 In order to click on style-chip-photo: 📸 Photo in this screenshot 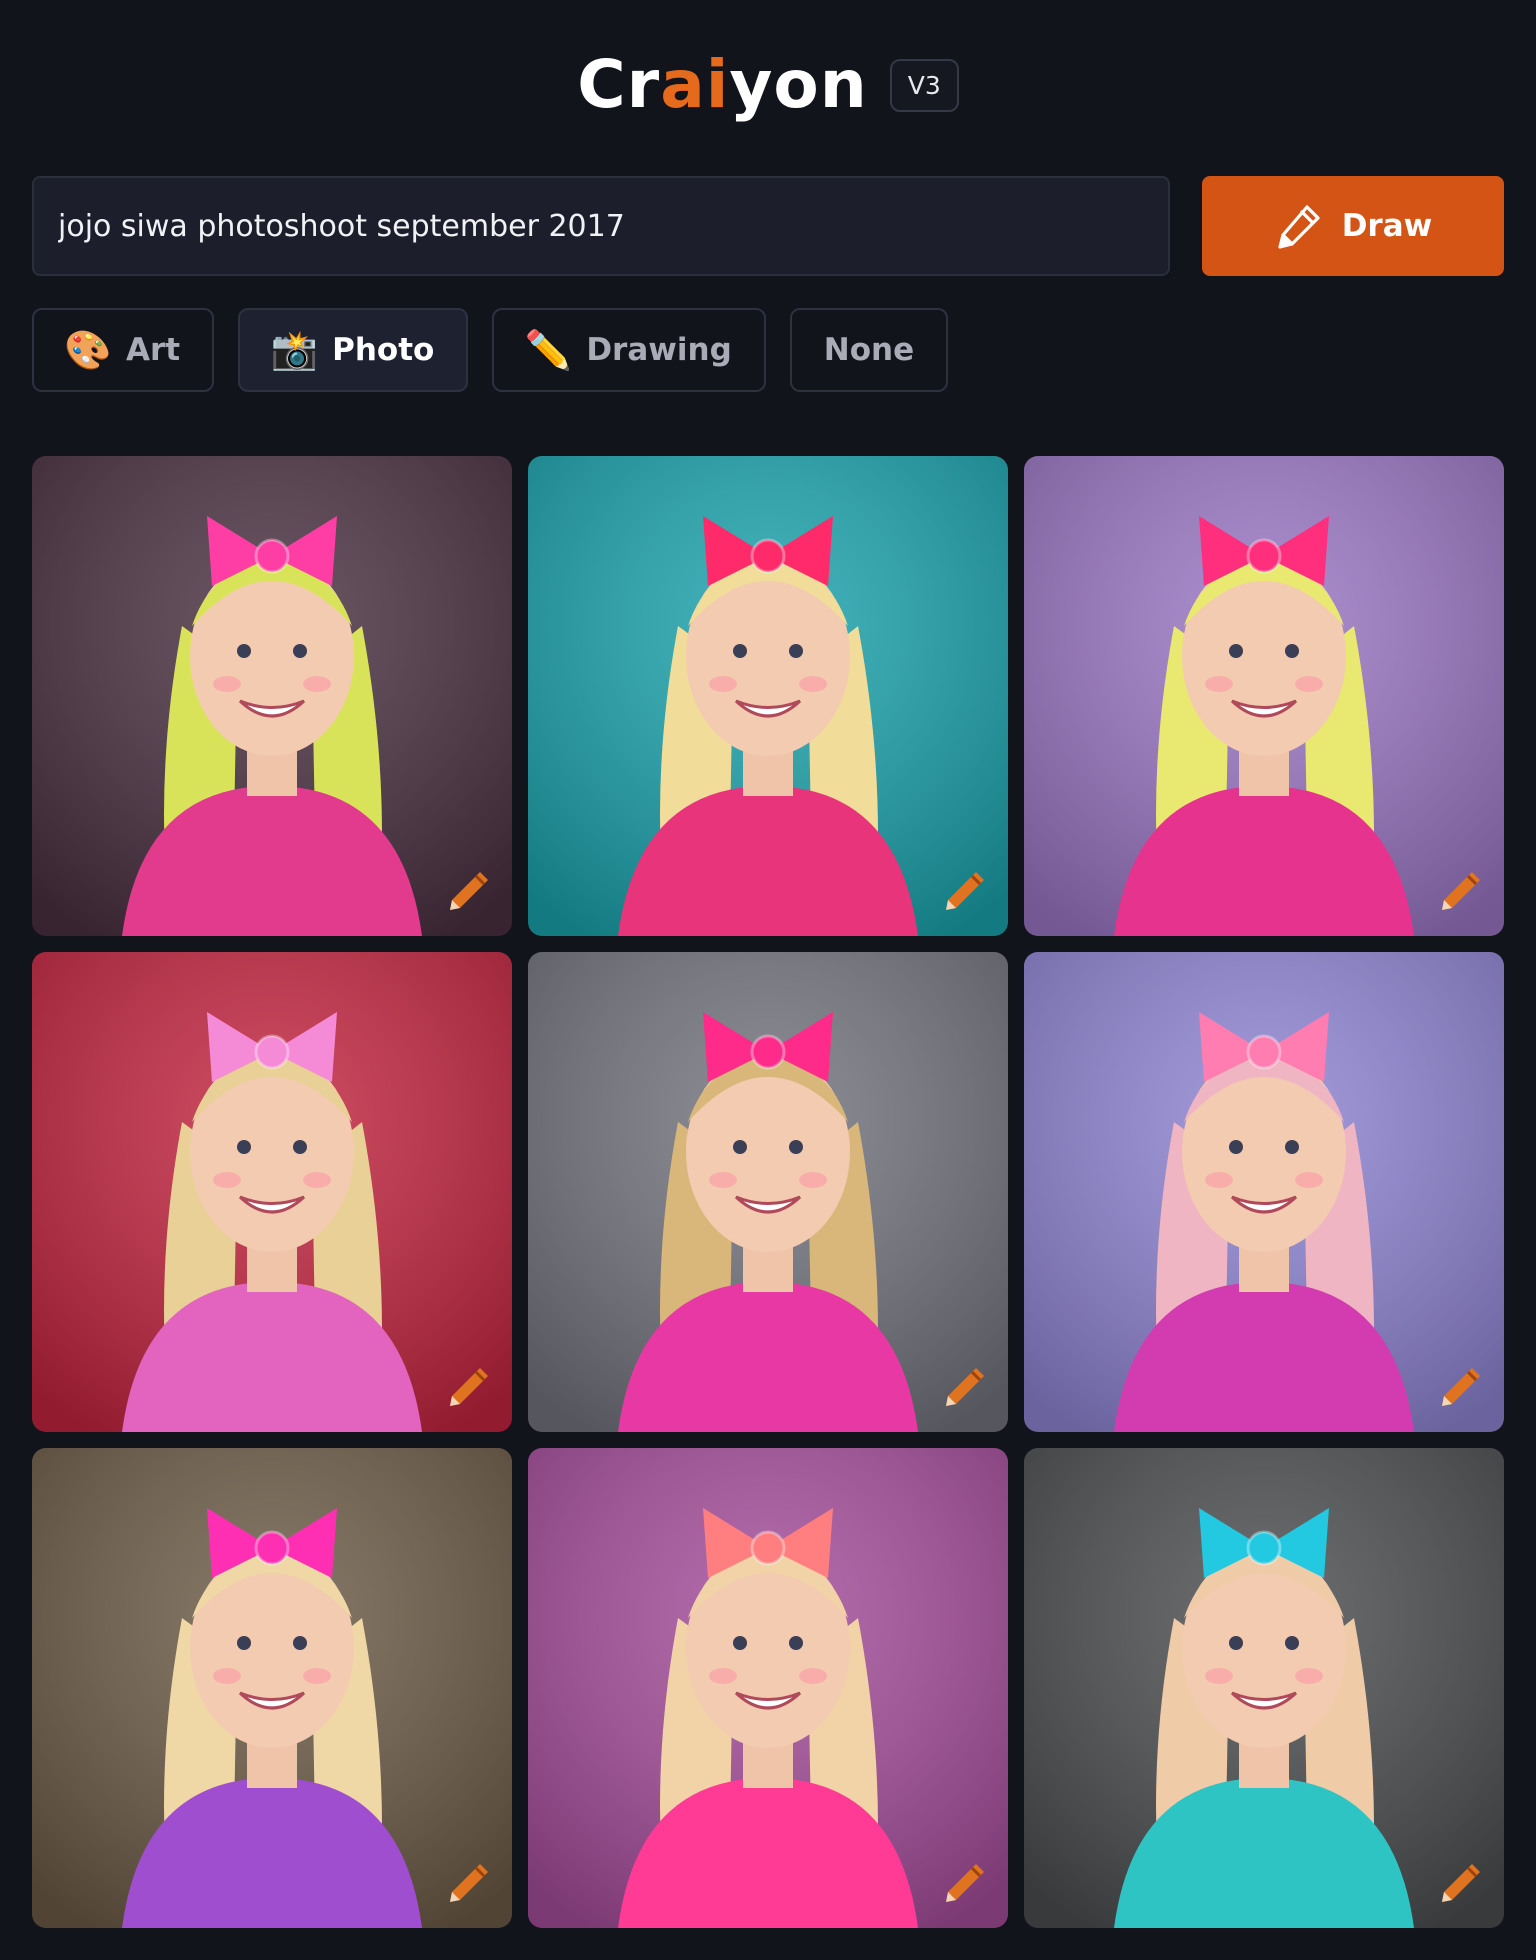, I will do `click(353, 350)`.